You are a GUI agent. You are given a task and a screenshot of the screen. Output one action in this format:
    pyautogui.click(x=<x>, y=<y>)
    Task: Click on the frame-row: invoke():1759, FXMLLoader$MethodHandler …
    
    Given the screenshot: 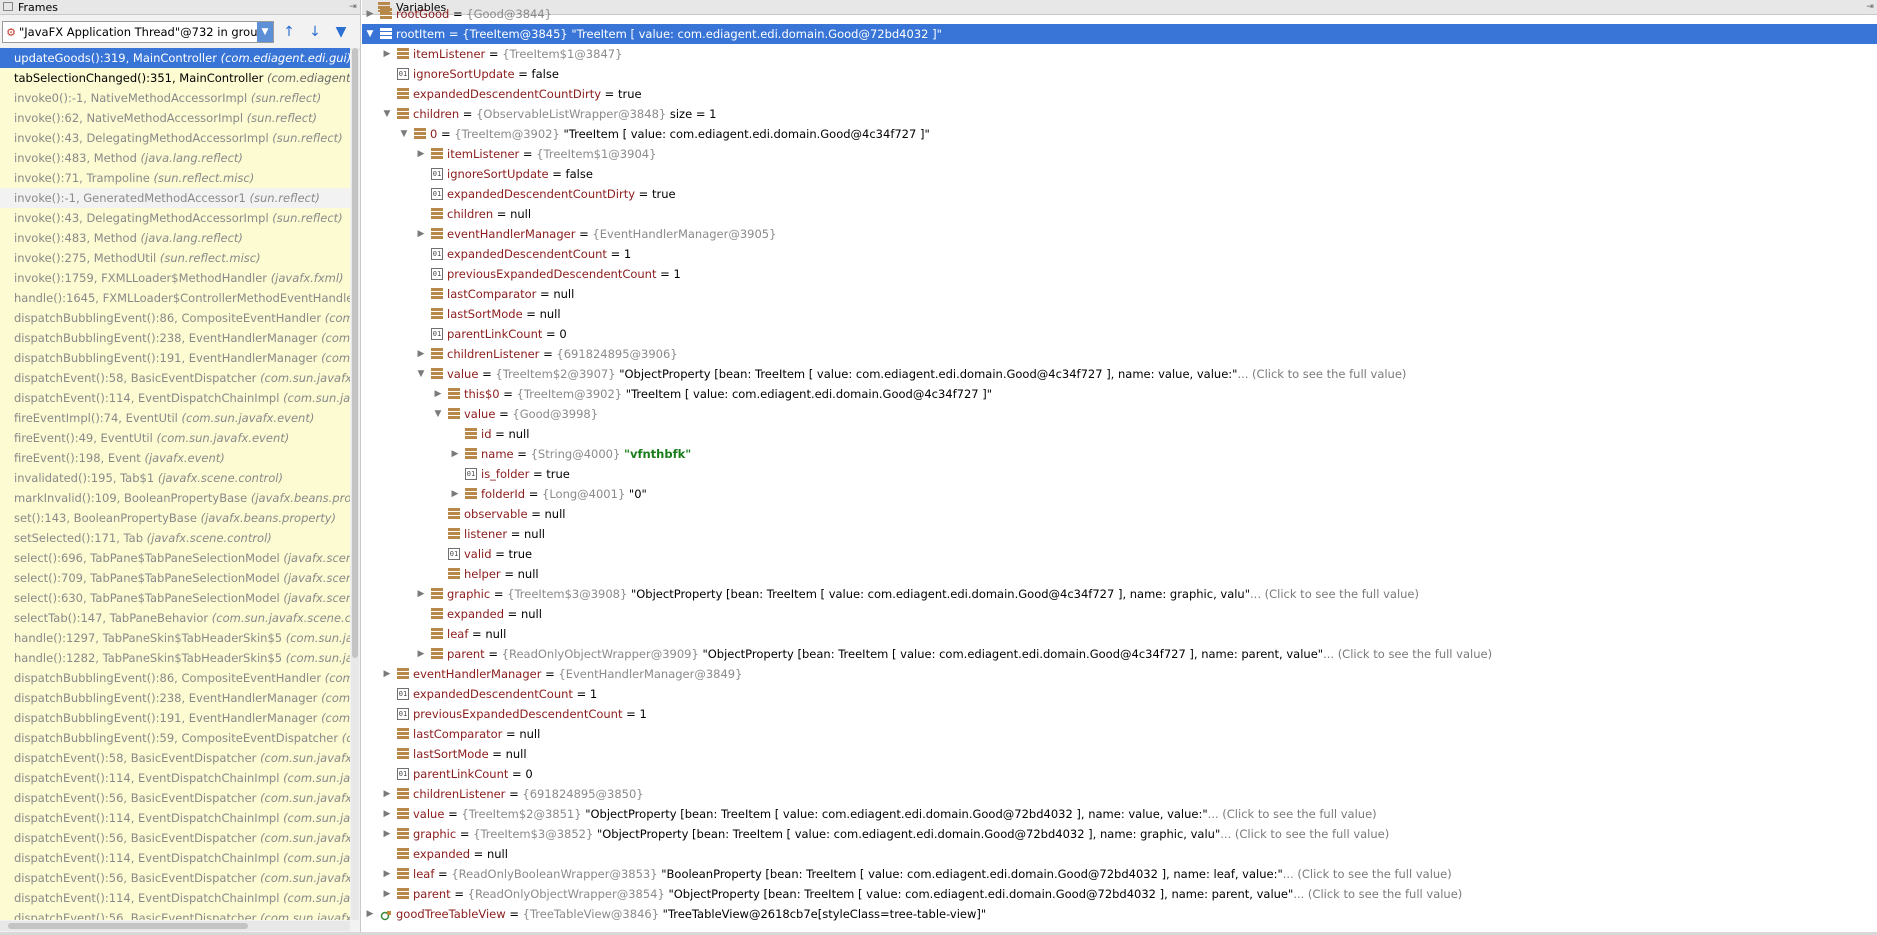 What is the action you would take?
    pyautogui.click(x=175, y=278)
    